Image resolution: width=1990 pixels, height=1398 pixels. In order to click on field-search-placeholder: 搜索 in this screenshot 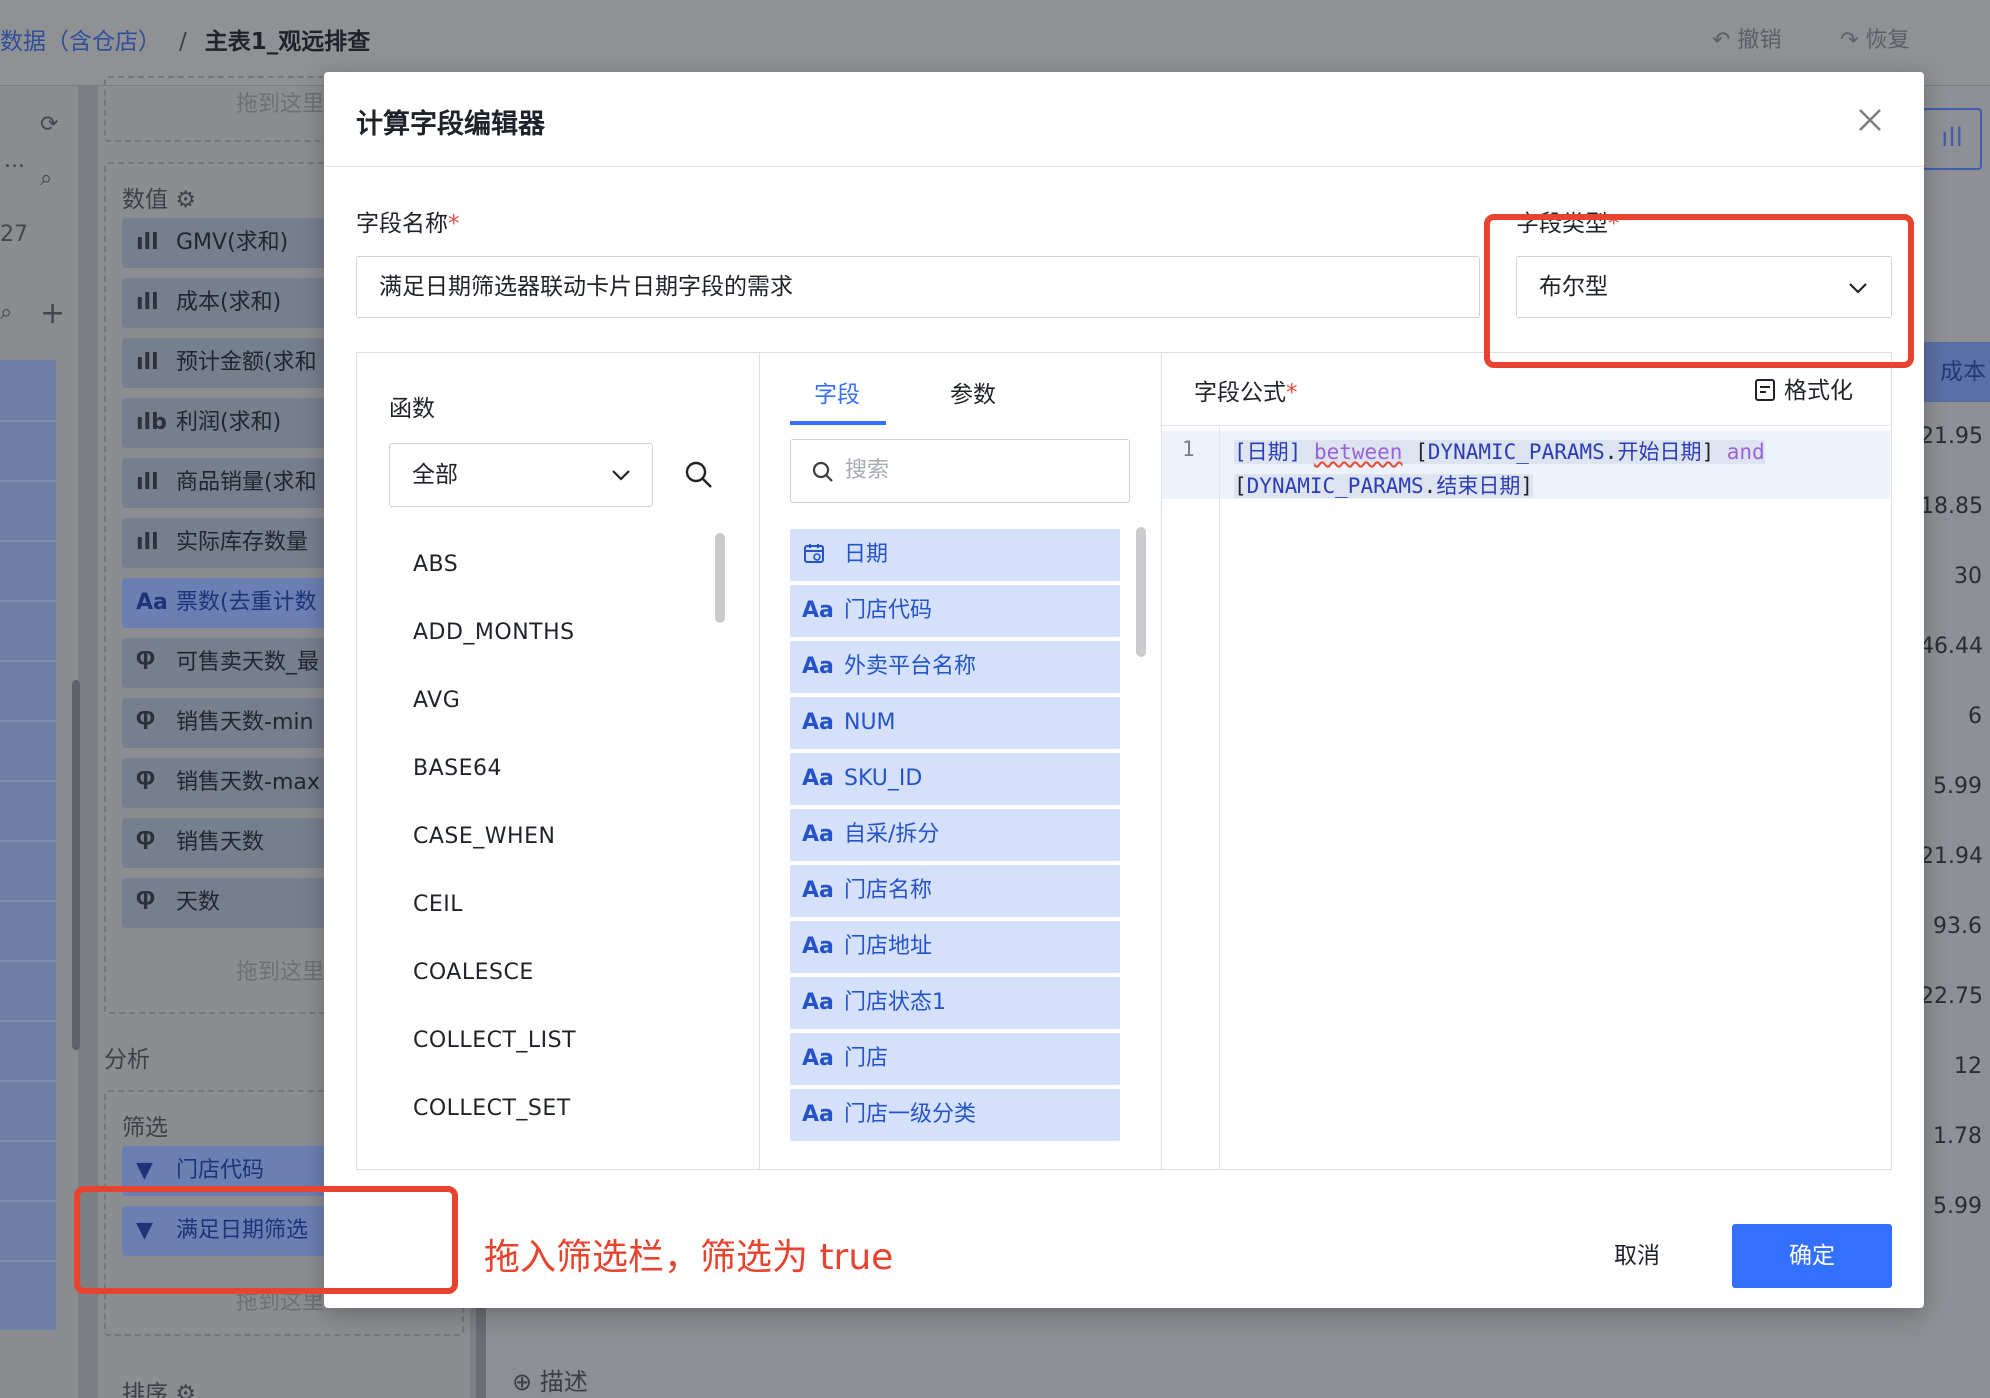, I will do `click(867, 470)`.